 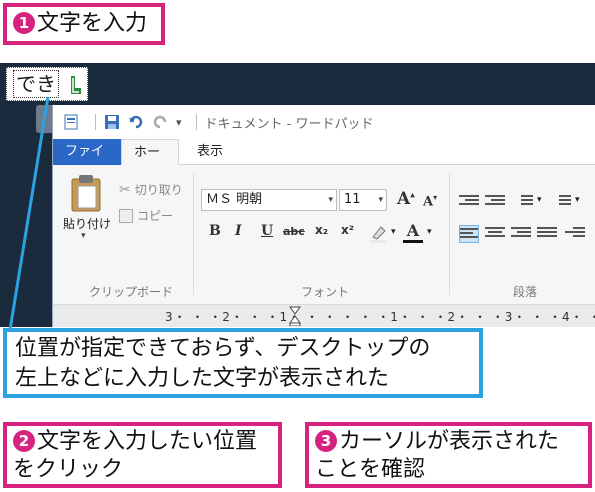 What do you see at coordinates (83, 236) in the screenshot?
I see `paste-dropdown-icon: ▾` at bounding box center [83, 236].